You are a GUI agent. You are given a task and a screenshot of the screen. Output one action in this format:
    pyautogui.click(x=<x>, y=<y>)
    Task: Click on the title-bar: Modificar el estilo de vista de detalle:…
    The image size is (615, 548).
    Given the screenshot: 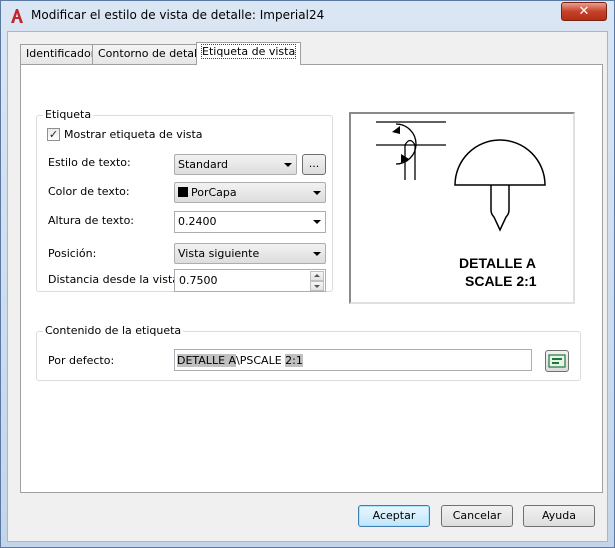 What is the action you would take?
    pyautogui.click(x=307, y=16)
    